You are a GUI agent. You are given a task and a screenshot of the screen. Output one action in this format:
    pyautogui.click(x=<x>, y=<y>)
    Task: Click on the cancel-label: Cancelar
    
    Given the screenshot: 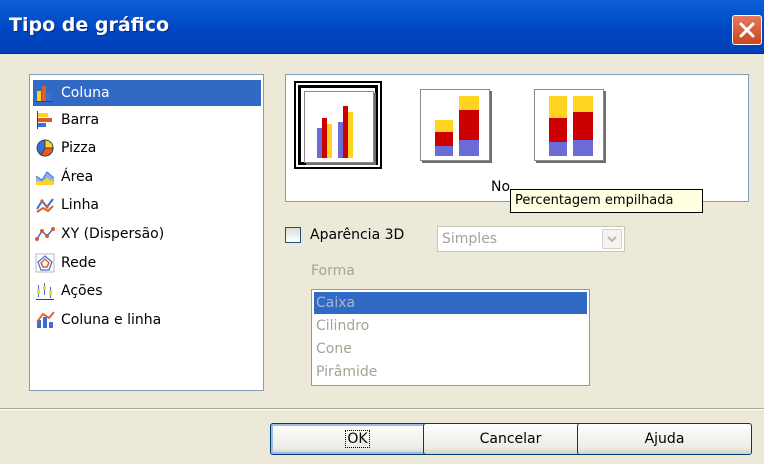 What is the action you would take?
    pyautogui.click(x=510, y=439)
    